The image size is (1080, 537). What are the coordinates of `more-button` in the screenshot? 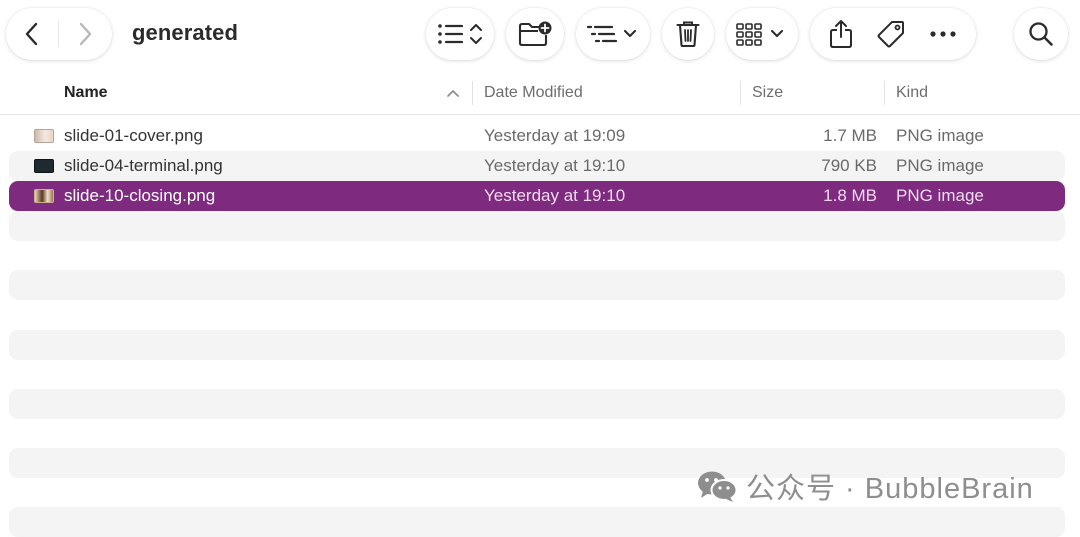 It's located at (943, 34).